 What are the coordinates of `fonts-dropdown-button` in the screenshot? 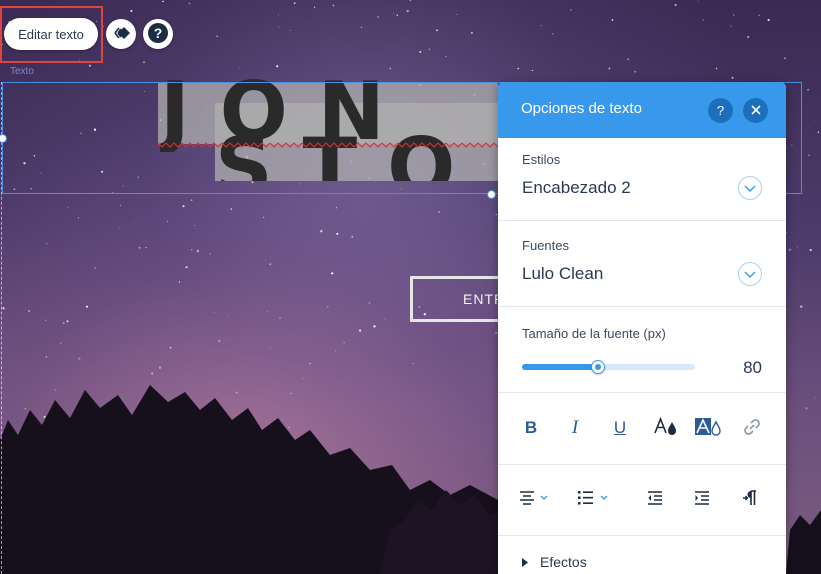 It's located at (750, 274).